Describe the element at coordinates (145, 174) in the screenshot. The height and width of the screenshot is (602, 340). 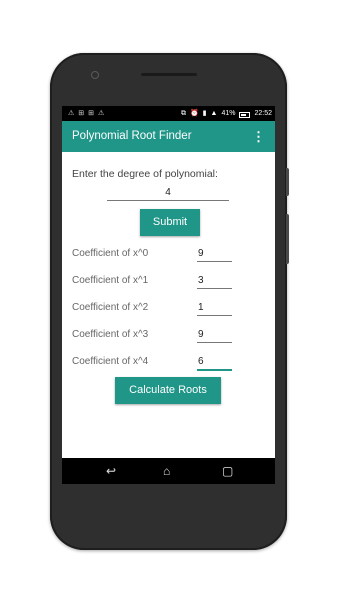
I see `degree-label: Enter the degree of polynomial:` at that location.